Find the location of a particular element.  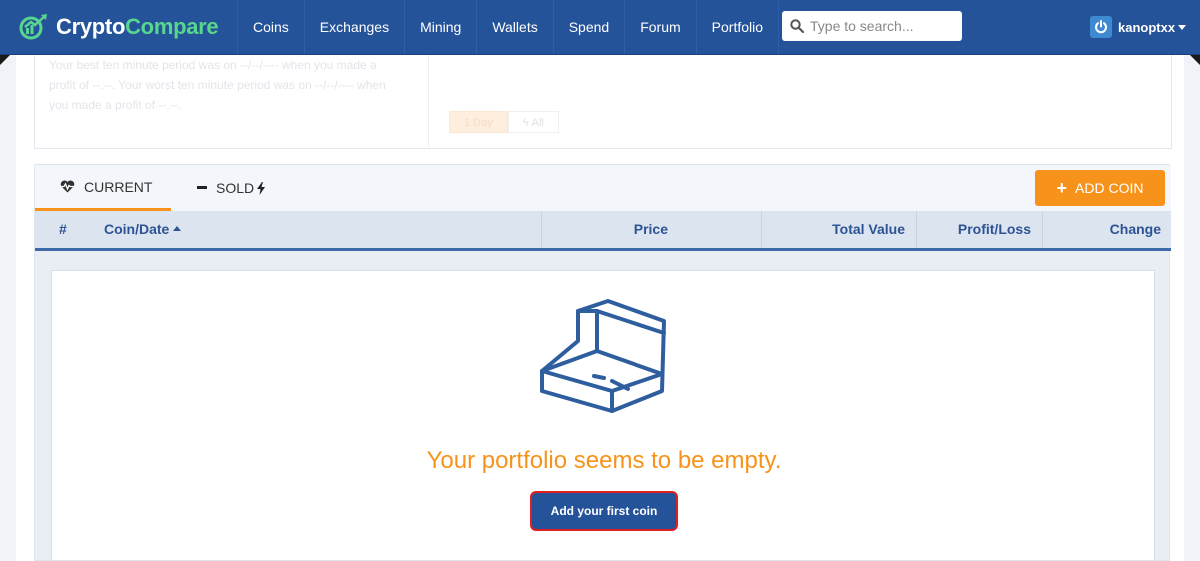

search-icon is located at coordinates (797, 26).